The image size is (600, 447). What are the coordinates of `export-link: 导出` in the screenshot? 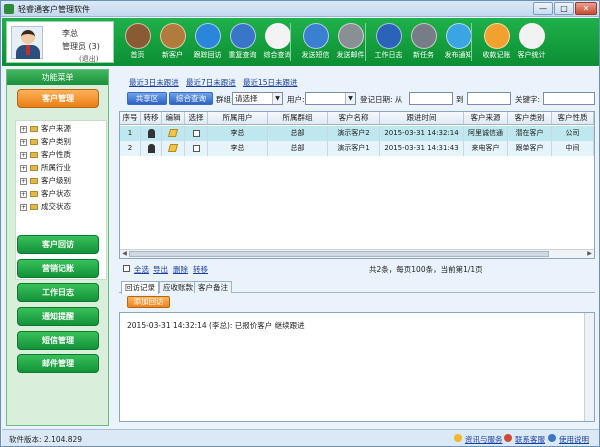 It's located at (160, 269).